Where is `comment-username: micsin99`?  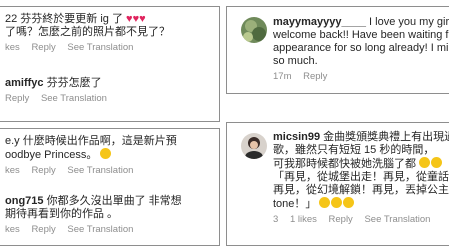
comment-username: micsin99 is located at coordinates (296, 137).